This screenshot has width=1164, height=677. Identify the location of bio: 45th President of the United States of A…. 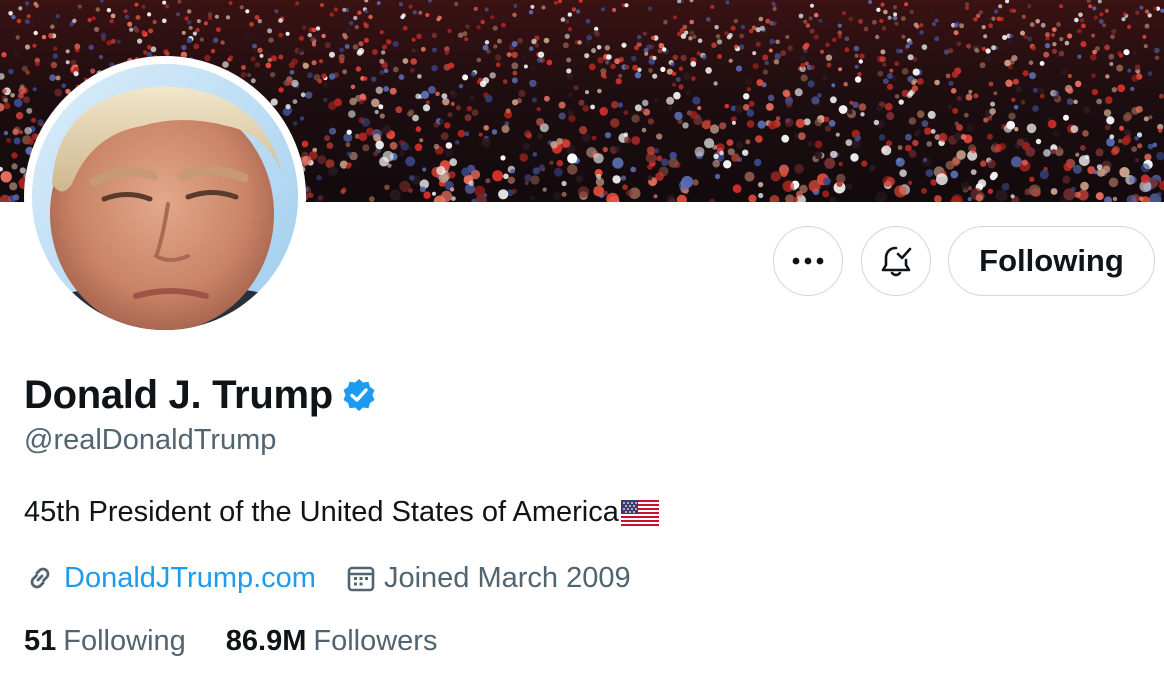
(341, 512).